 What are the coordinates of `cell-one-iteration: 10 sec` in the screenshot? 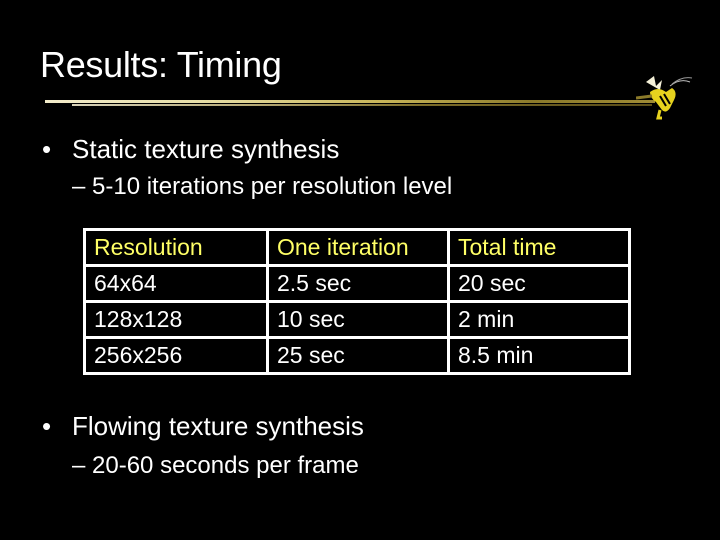 It's located at (358, 319).